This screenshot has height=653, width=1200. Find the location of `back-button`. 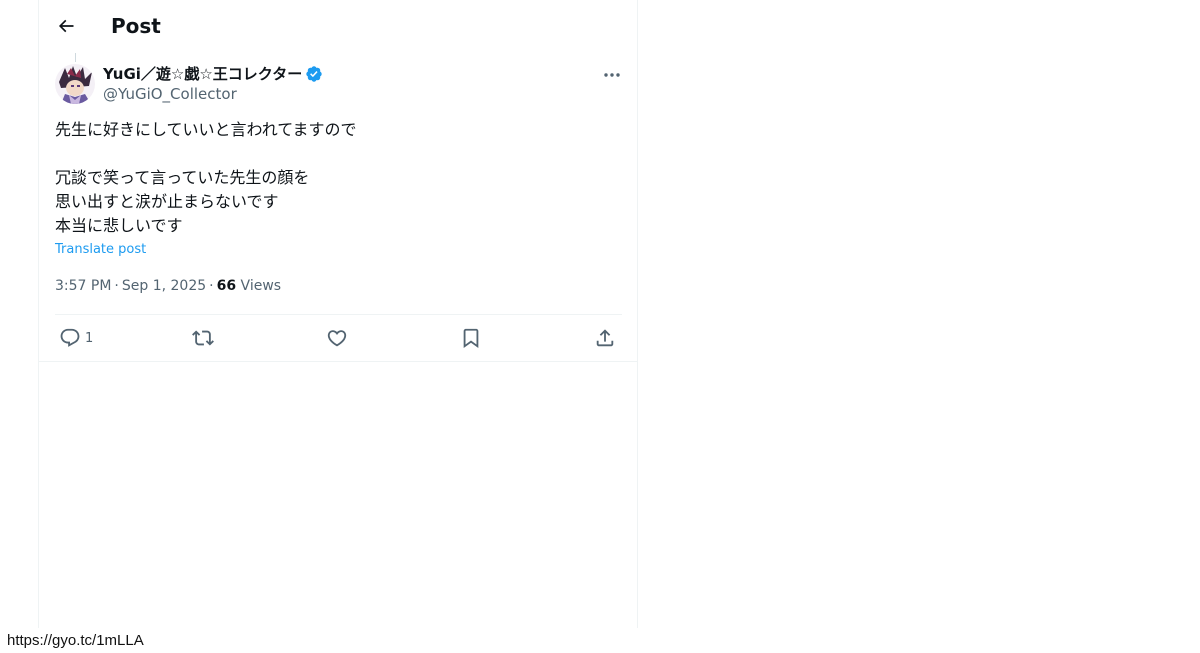

back-button is located at coordinates (66, 26).